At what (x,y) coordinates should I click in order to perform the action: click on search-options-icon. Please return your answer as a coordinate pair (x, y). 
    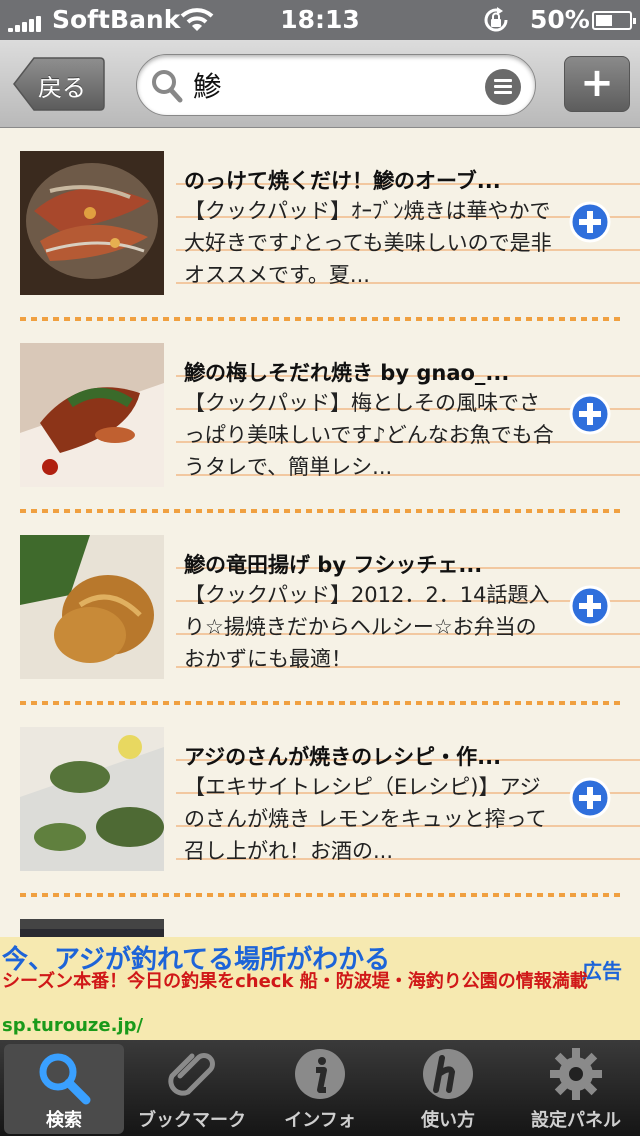
    Looking at the image, I should click on (503, 87).